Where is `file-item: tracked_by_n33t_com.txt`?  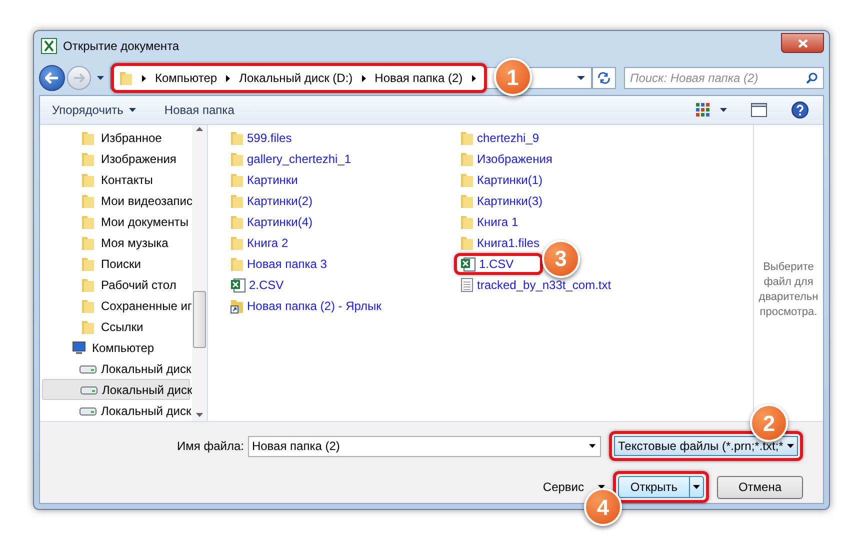 file-item: tracked_by_n33t_com.txt is located at coordinates (536, 285).